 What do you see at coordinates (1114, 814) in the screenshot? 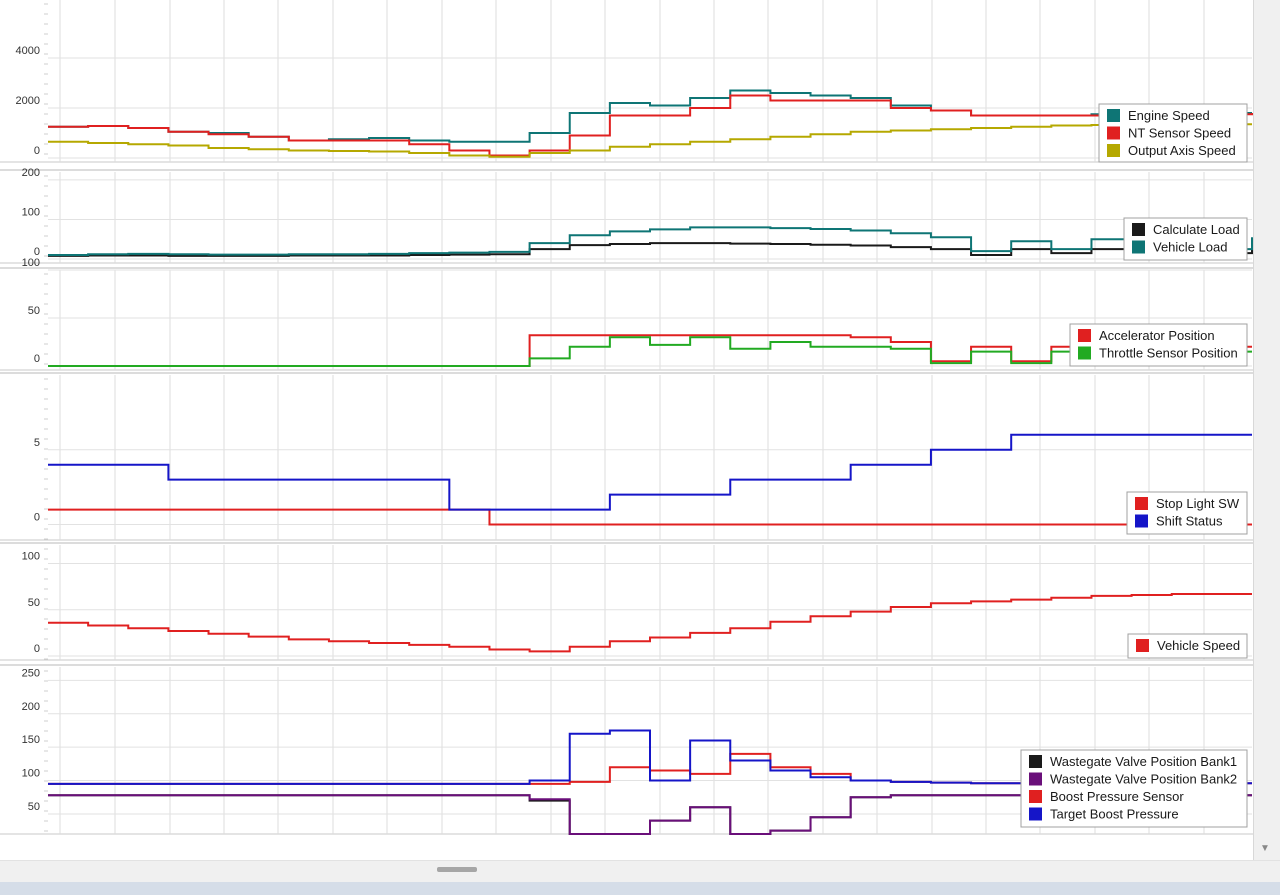
I see `legend-label: Target Boost Pressure` at bounding box center [1114, 814].